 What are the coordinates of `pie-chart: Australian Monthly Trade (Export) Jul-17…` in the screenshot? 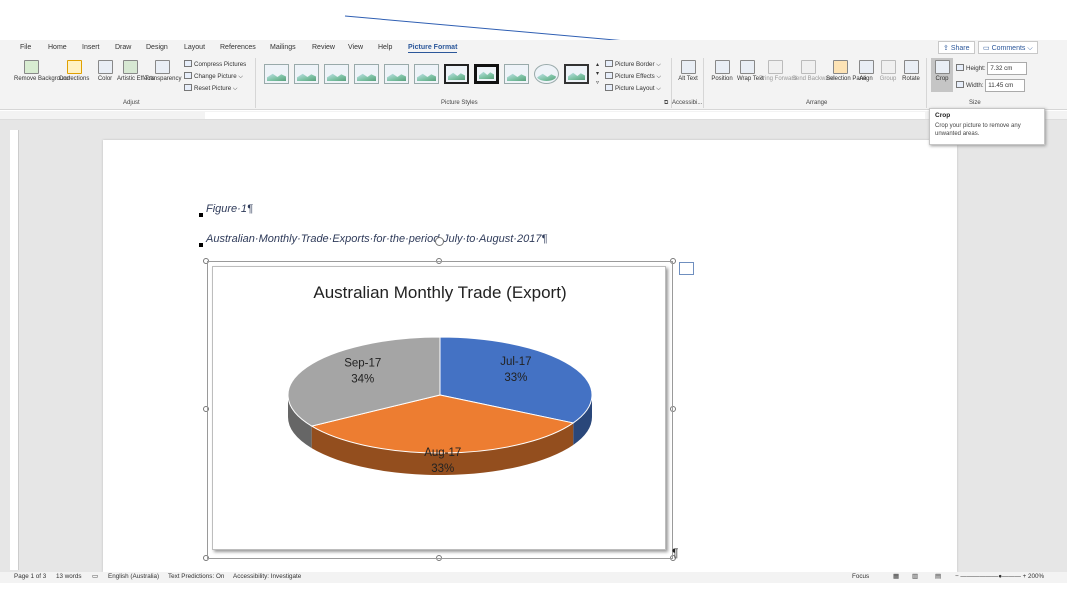 It's located at (440, 379).